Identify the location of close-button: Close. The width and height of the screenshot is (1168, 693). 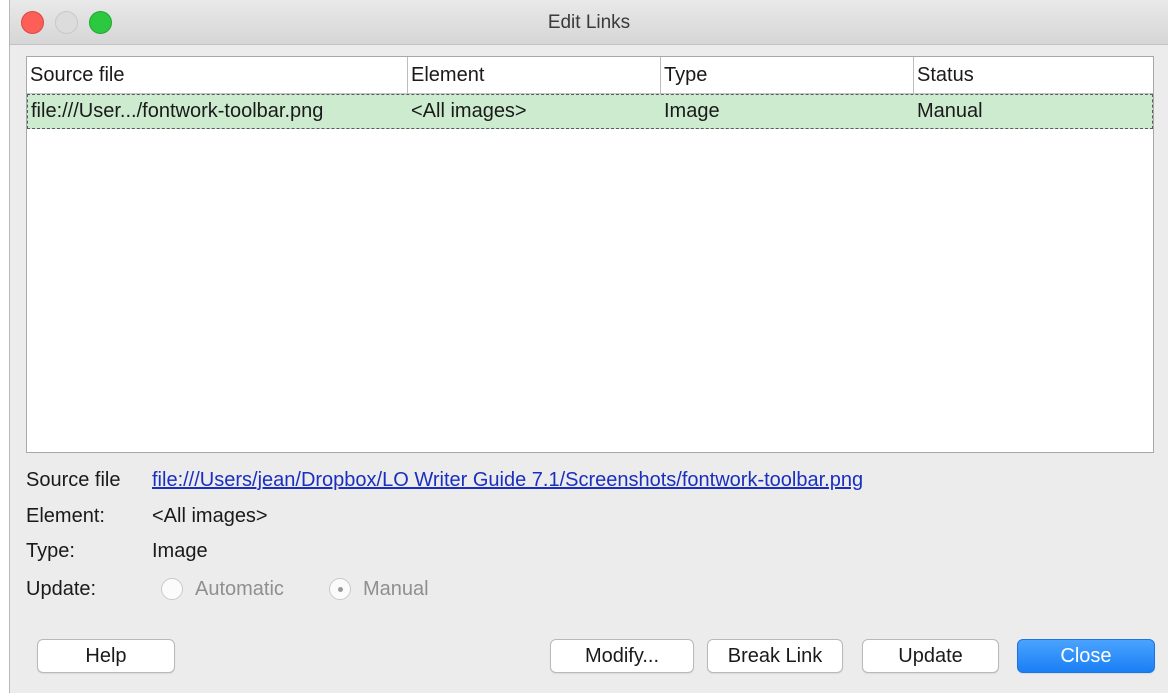
(1086, 656).